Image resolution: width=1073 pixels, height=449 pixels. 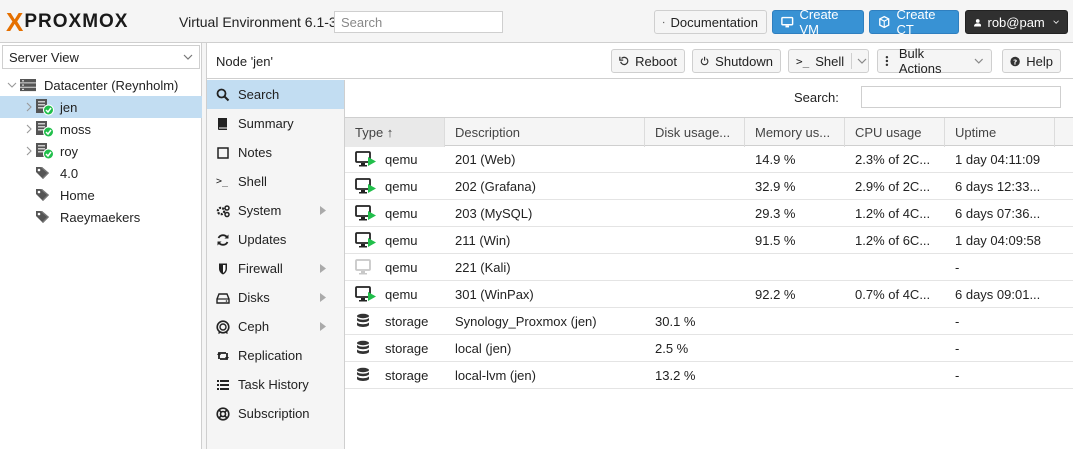 What do you see at coordinates (895, 375) in the screenshot?
I see `cell-cpu` at bounding box center [895, 375].